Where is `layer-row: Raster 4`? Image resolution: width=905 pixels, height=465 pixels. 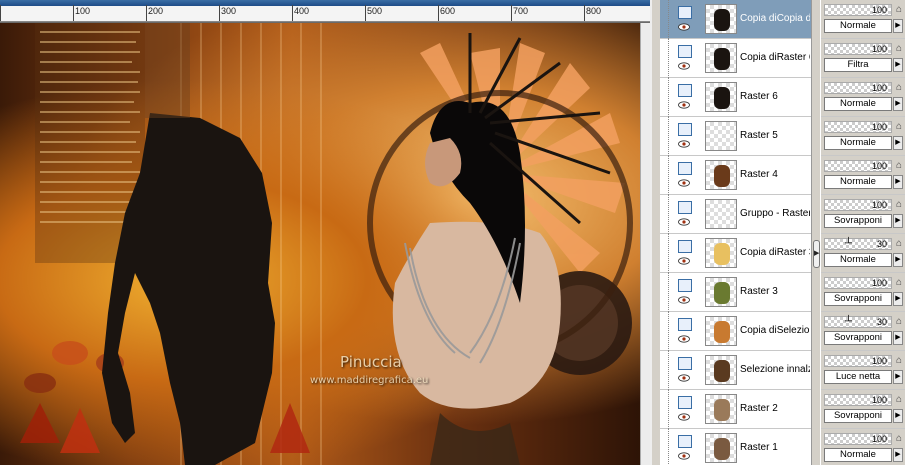 layer-row: Raster 4 is located at coordinates (735, 175).